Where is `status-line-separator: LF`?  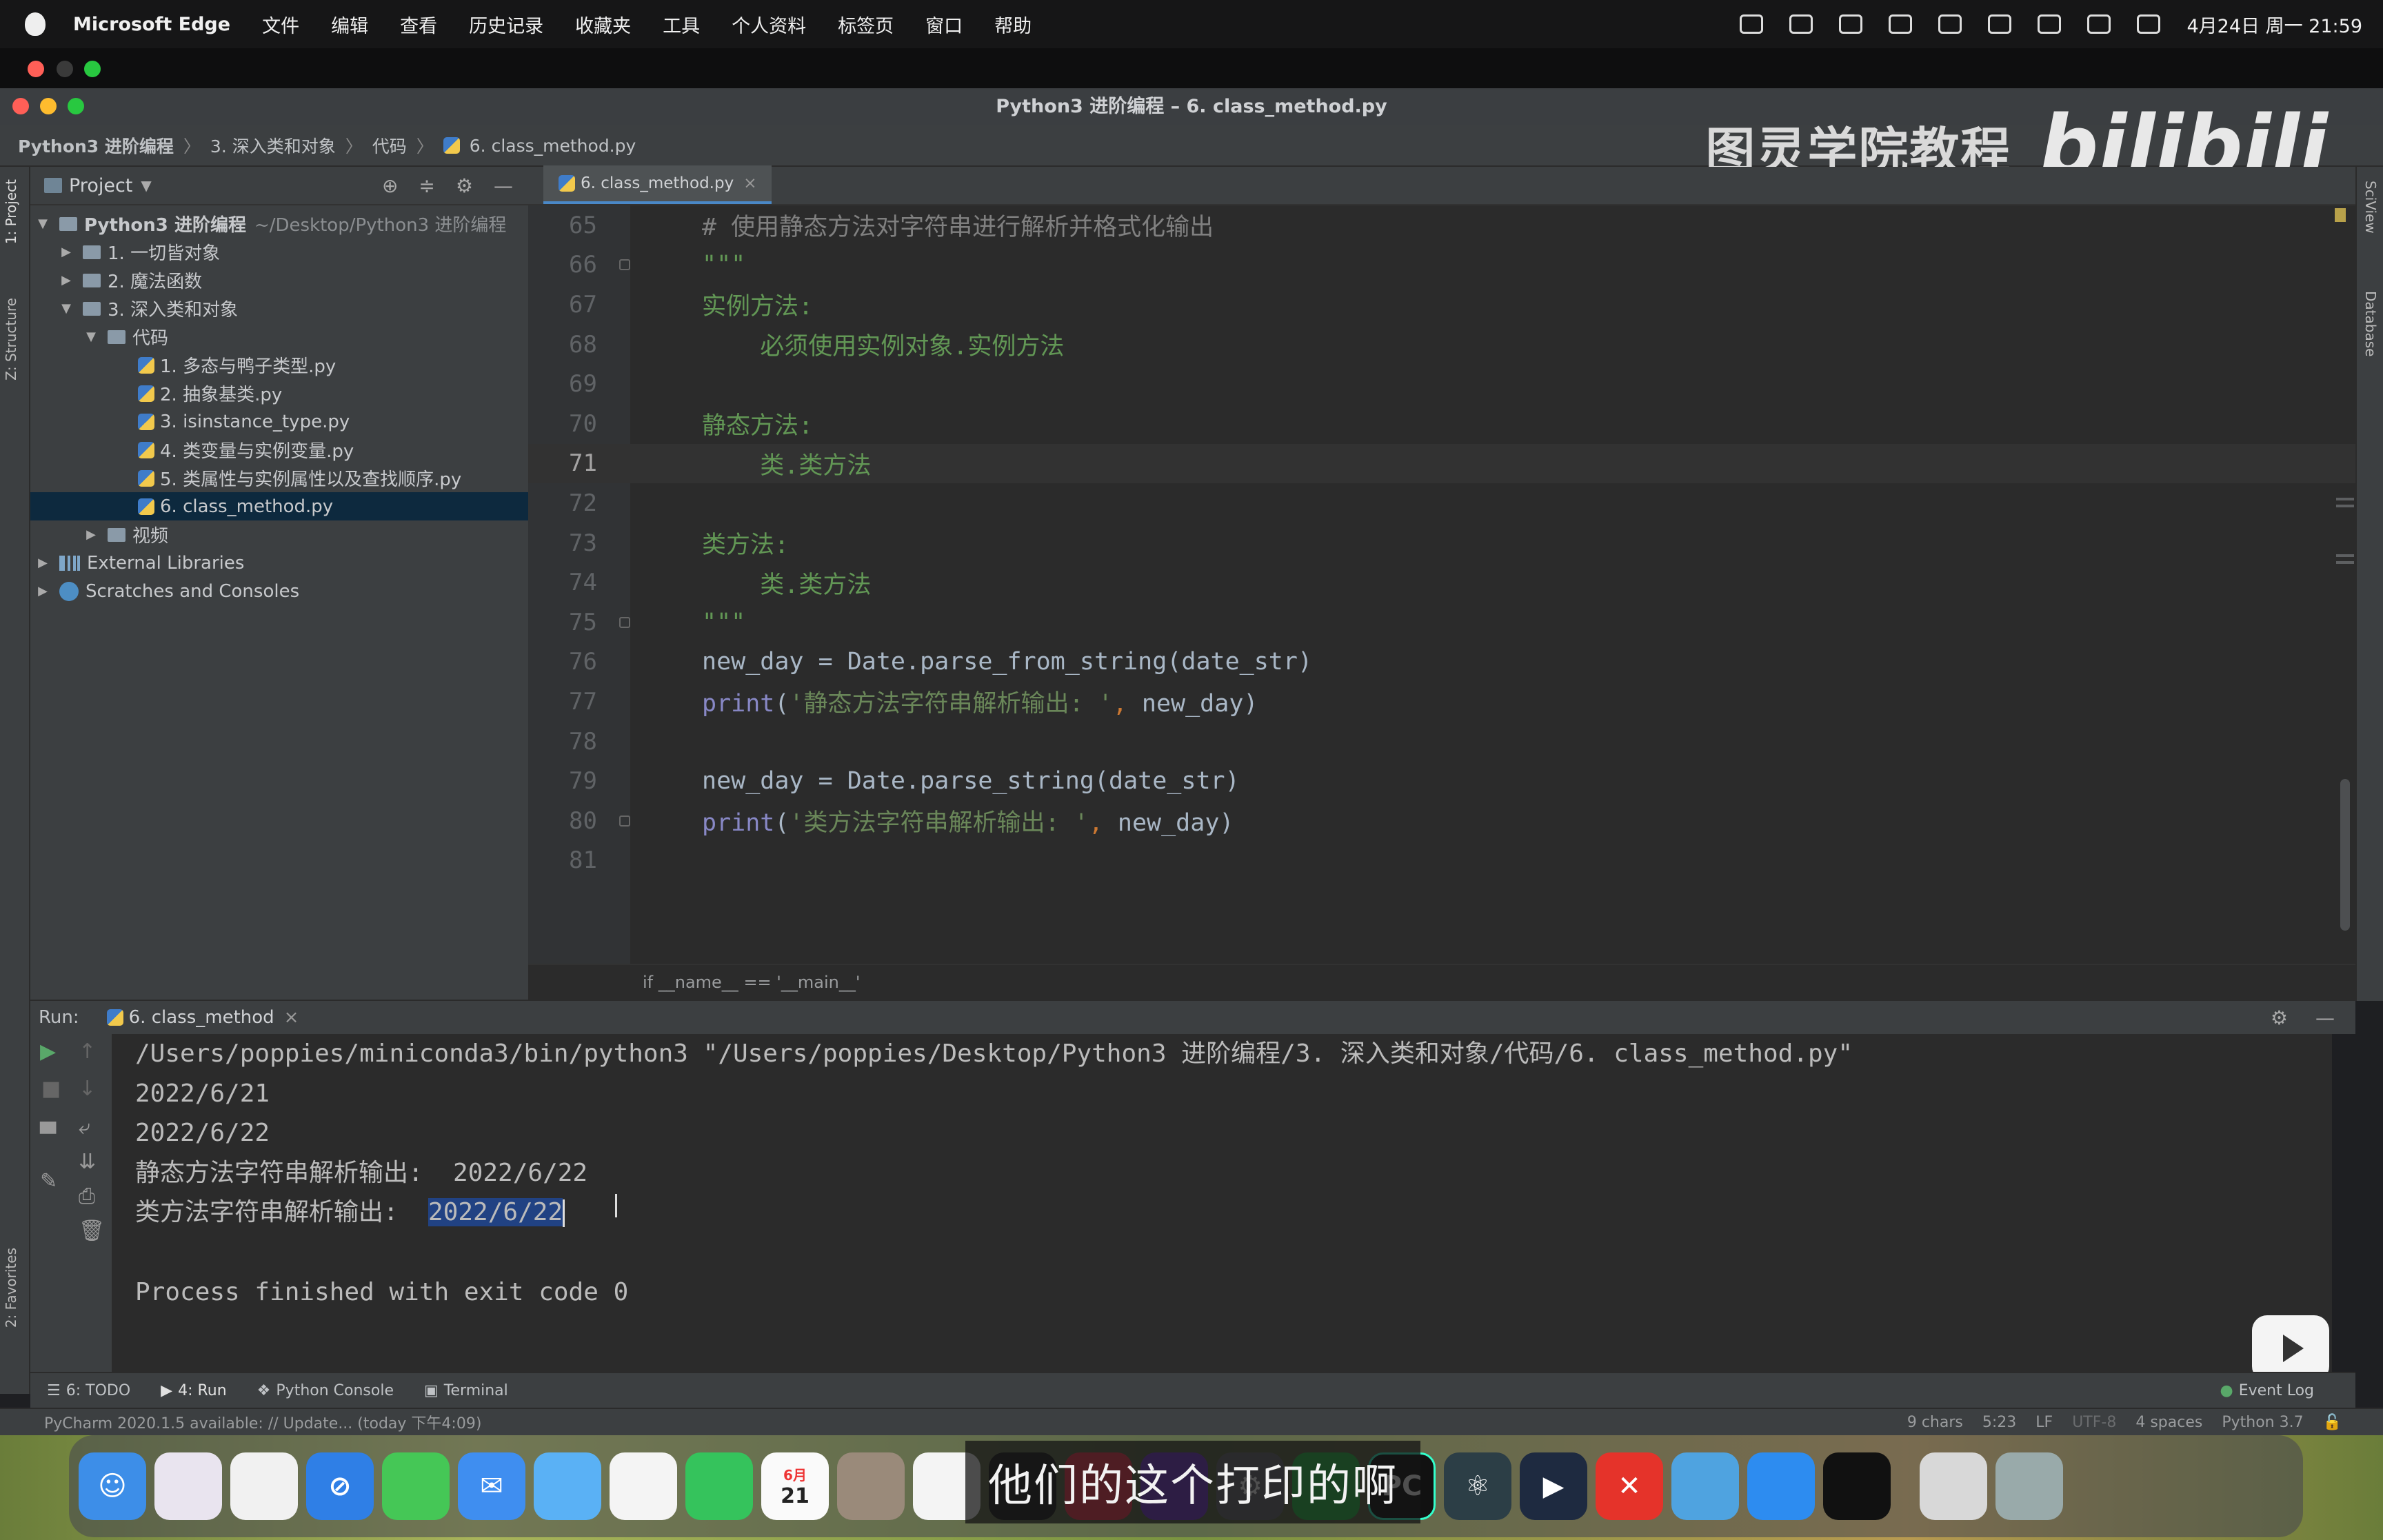
status-line-separator: LF is located at coordinates (2044, 1423).